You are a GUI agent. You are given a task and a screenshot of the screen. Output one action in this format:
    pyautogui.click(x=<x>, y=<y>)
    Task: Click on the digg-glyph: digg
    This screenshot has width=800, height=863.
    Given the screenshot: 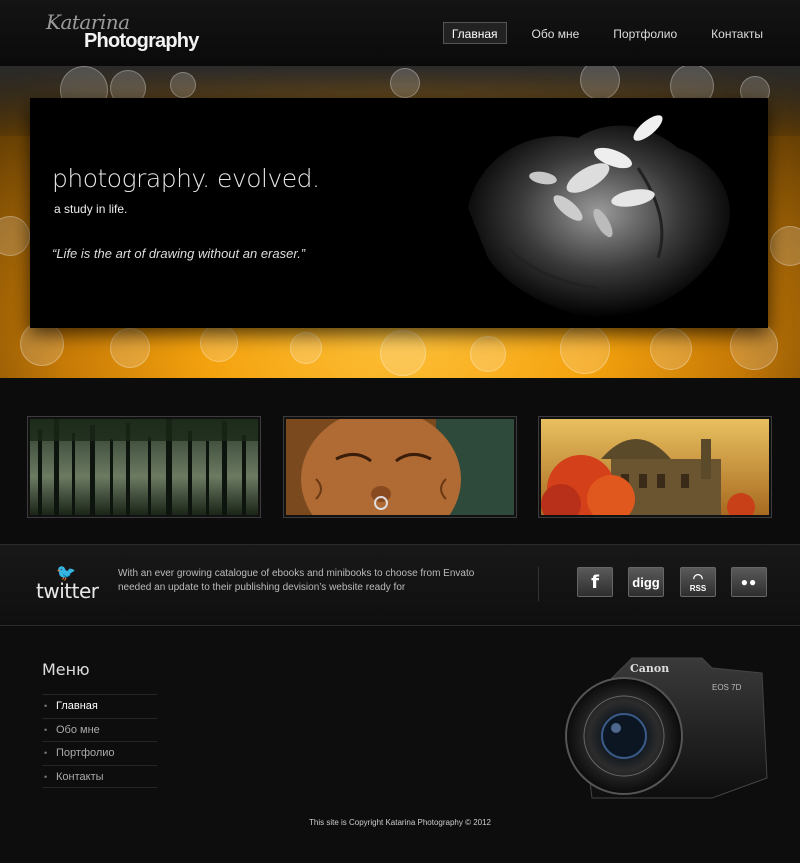 What is the action you would take?
    pyautogui.click(x=646, y=582)
    